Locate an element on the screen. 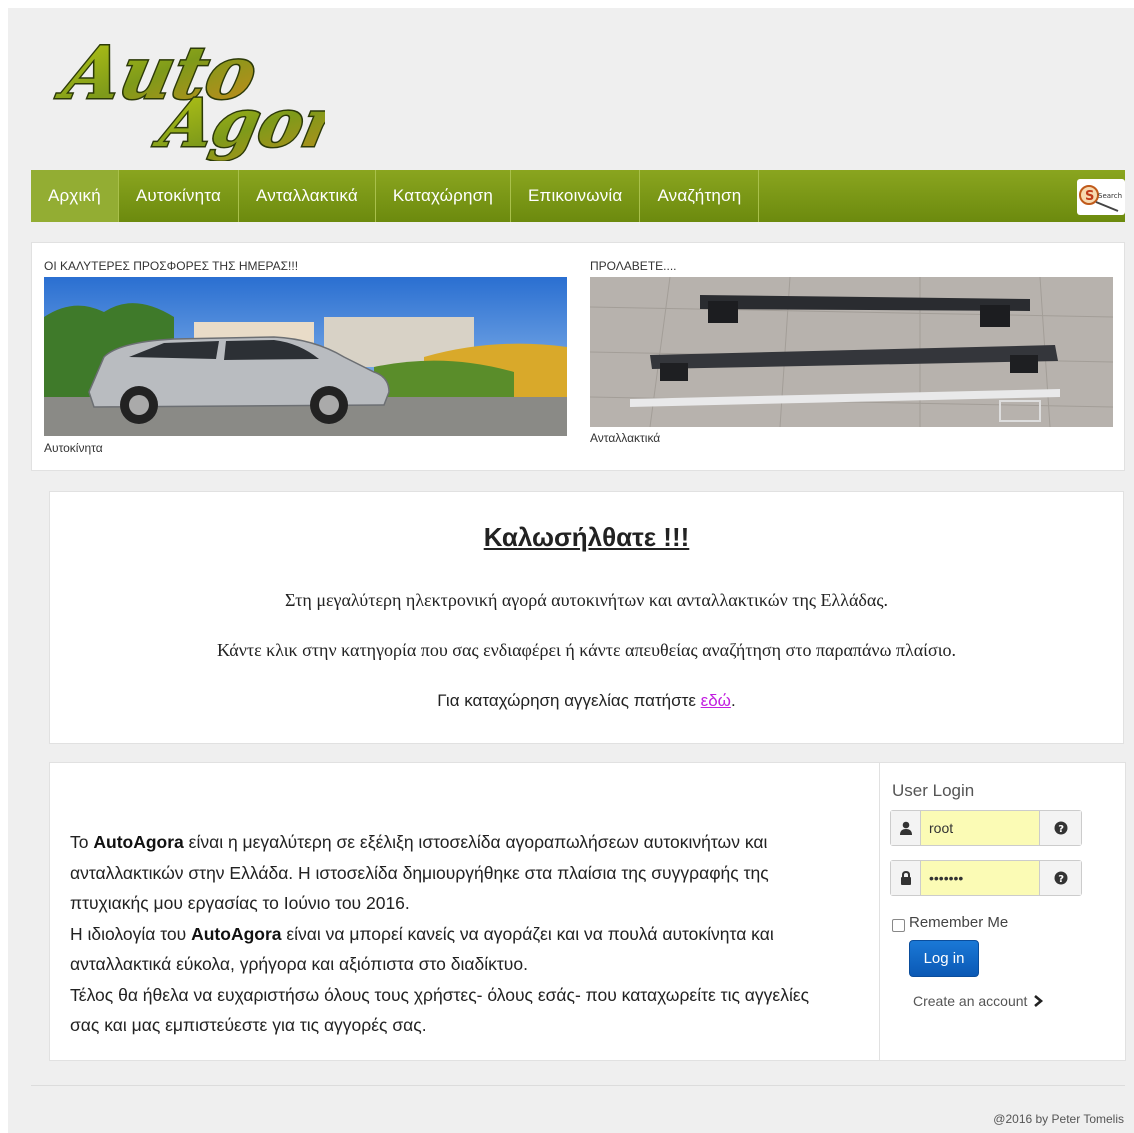 The width and height of the screenshot is (1134, 1133). username-input: root is located at coordinates (980, 828).